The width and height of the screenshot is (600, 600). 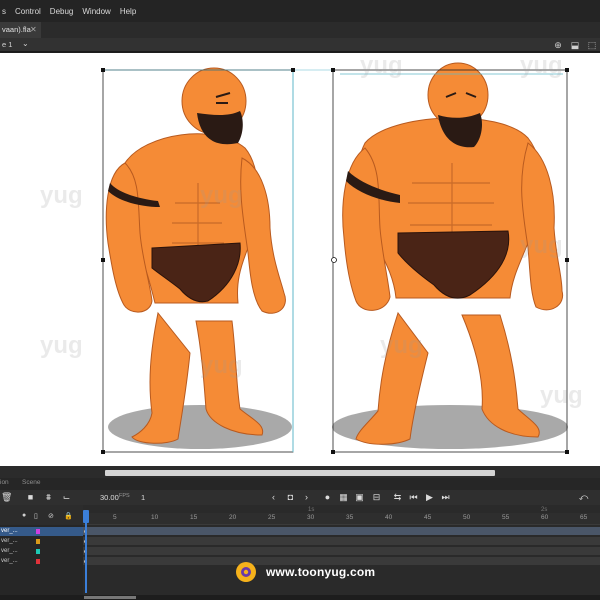 I want to click on timeline-horizontal-scrollbar, so click(x=300, y=597).